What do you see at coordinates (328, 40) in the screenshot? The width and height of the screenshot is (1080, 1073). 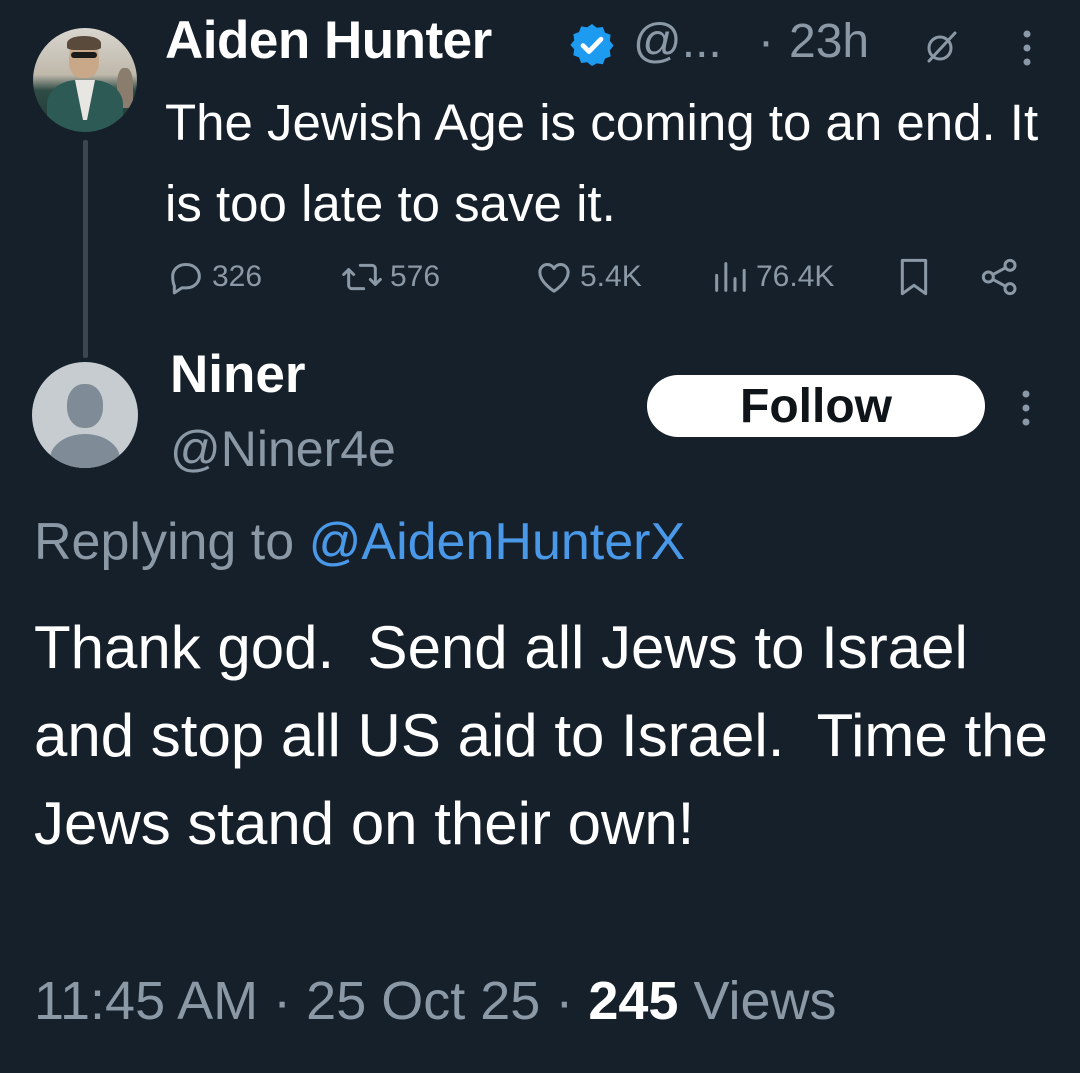 I see `parent-author-name: Aiden Hunter` at bounding box center [328, 40].